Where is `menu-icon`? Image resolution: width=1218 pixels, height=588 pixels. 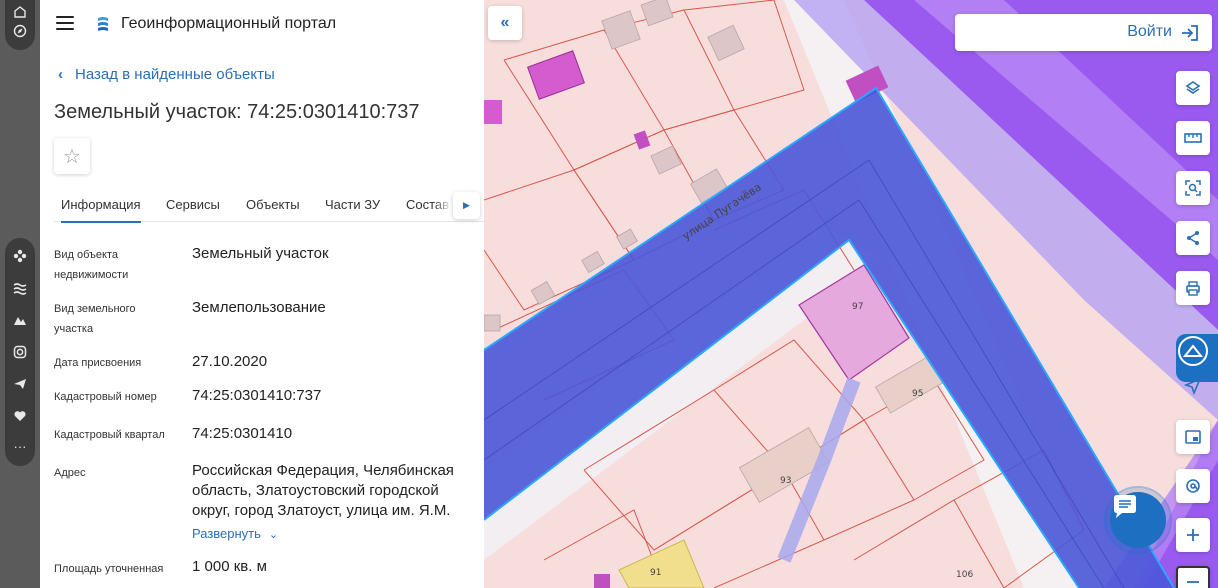 menu-icon is located at coordinates (65, 24).